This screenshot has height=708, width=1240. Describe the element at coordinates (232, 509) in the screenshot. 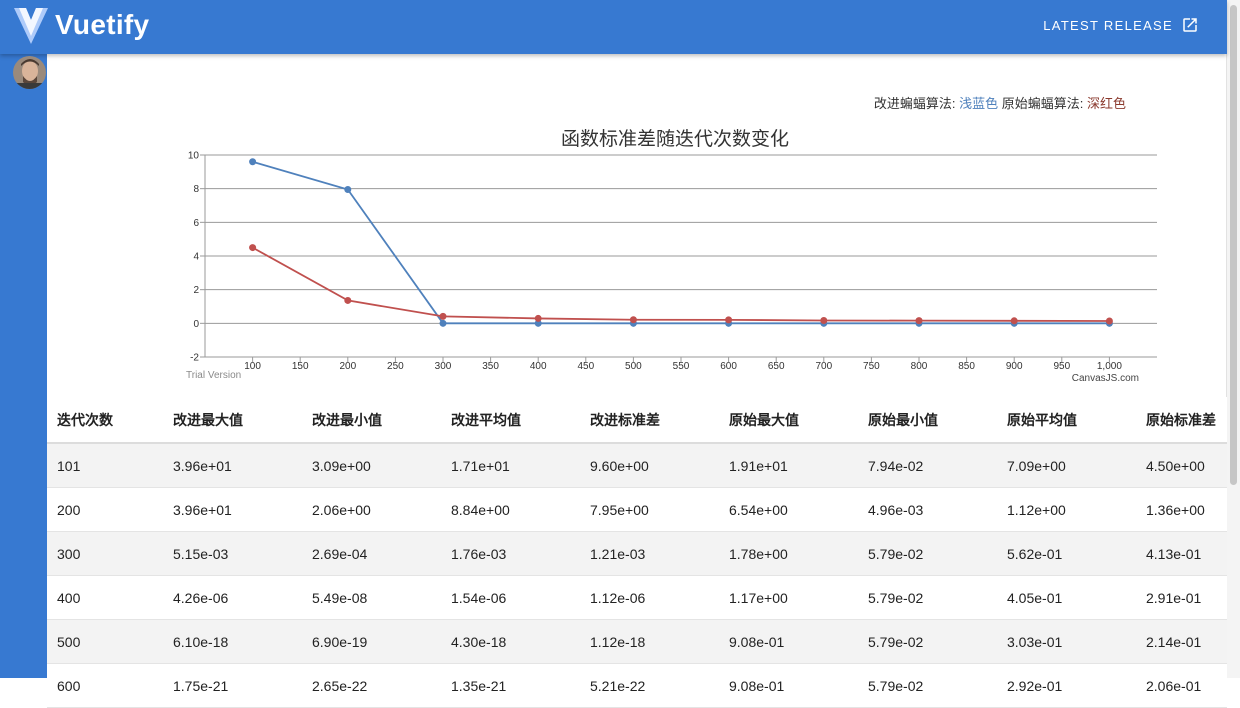

I see `table-cell: 3.96e+01` at that location.